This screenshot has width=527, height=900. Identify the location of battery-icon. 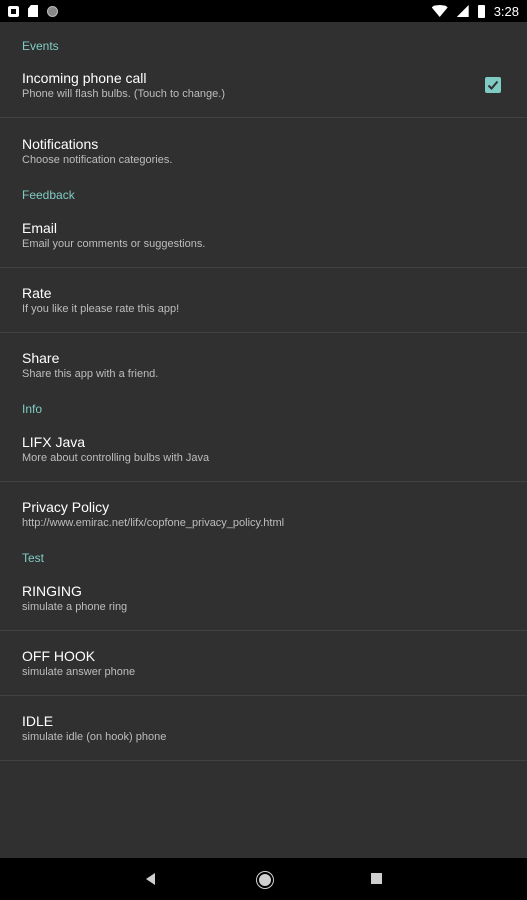
(481, 11).